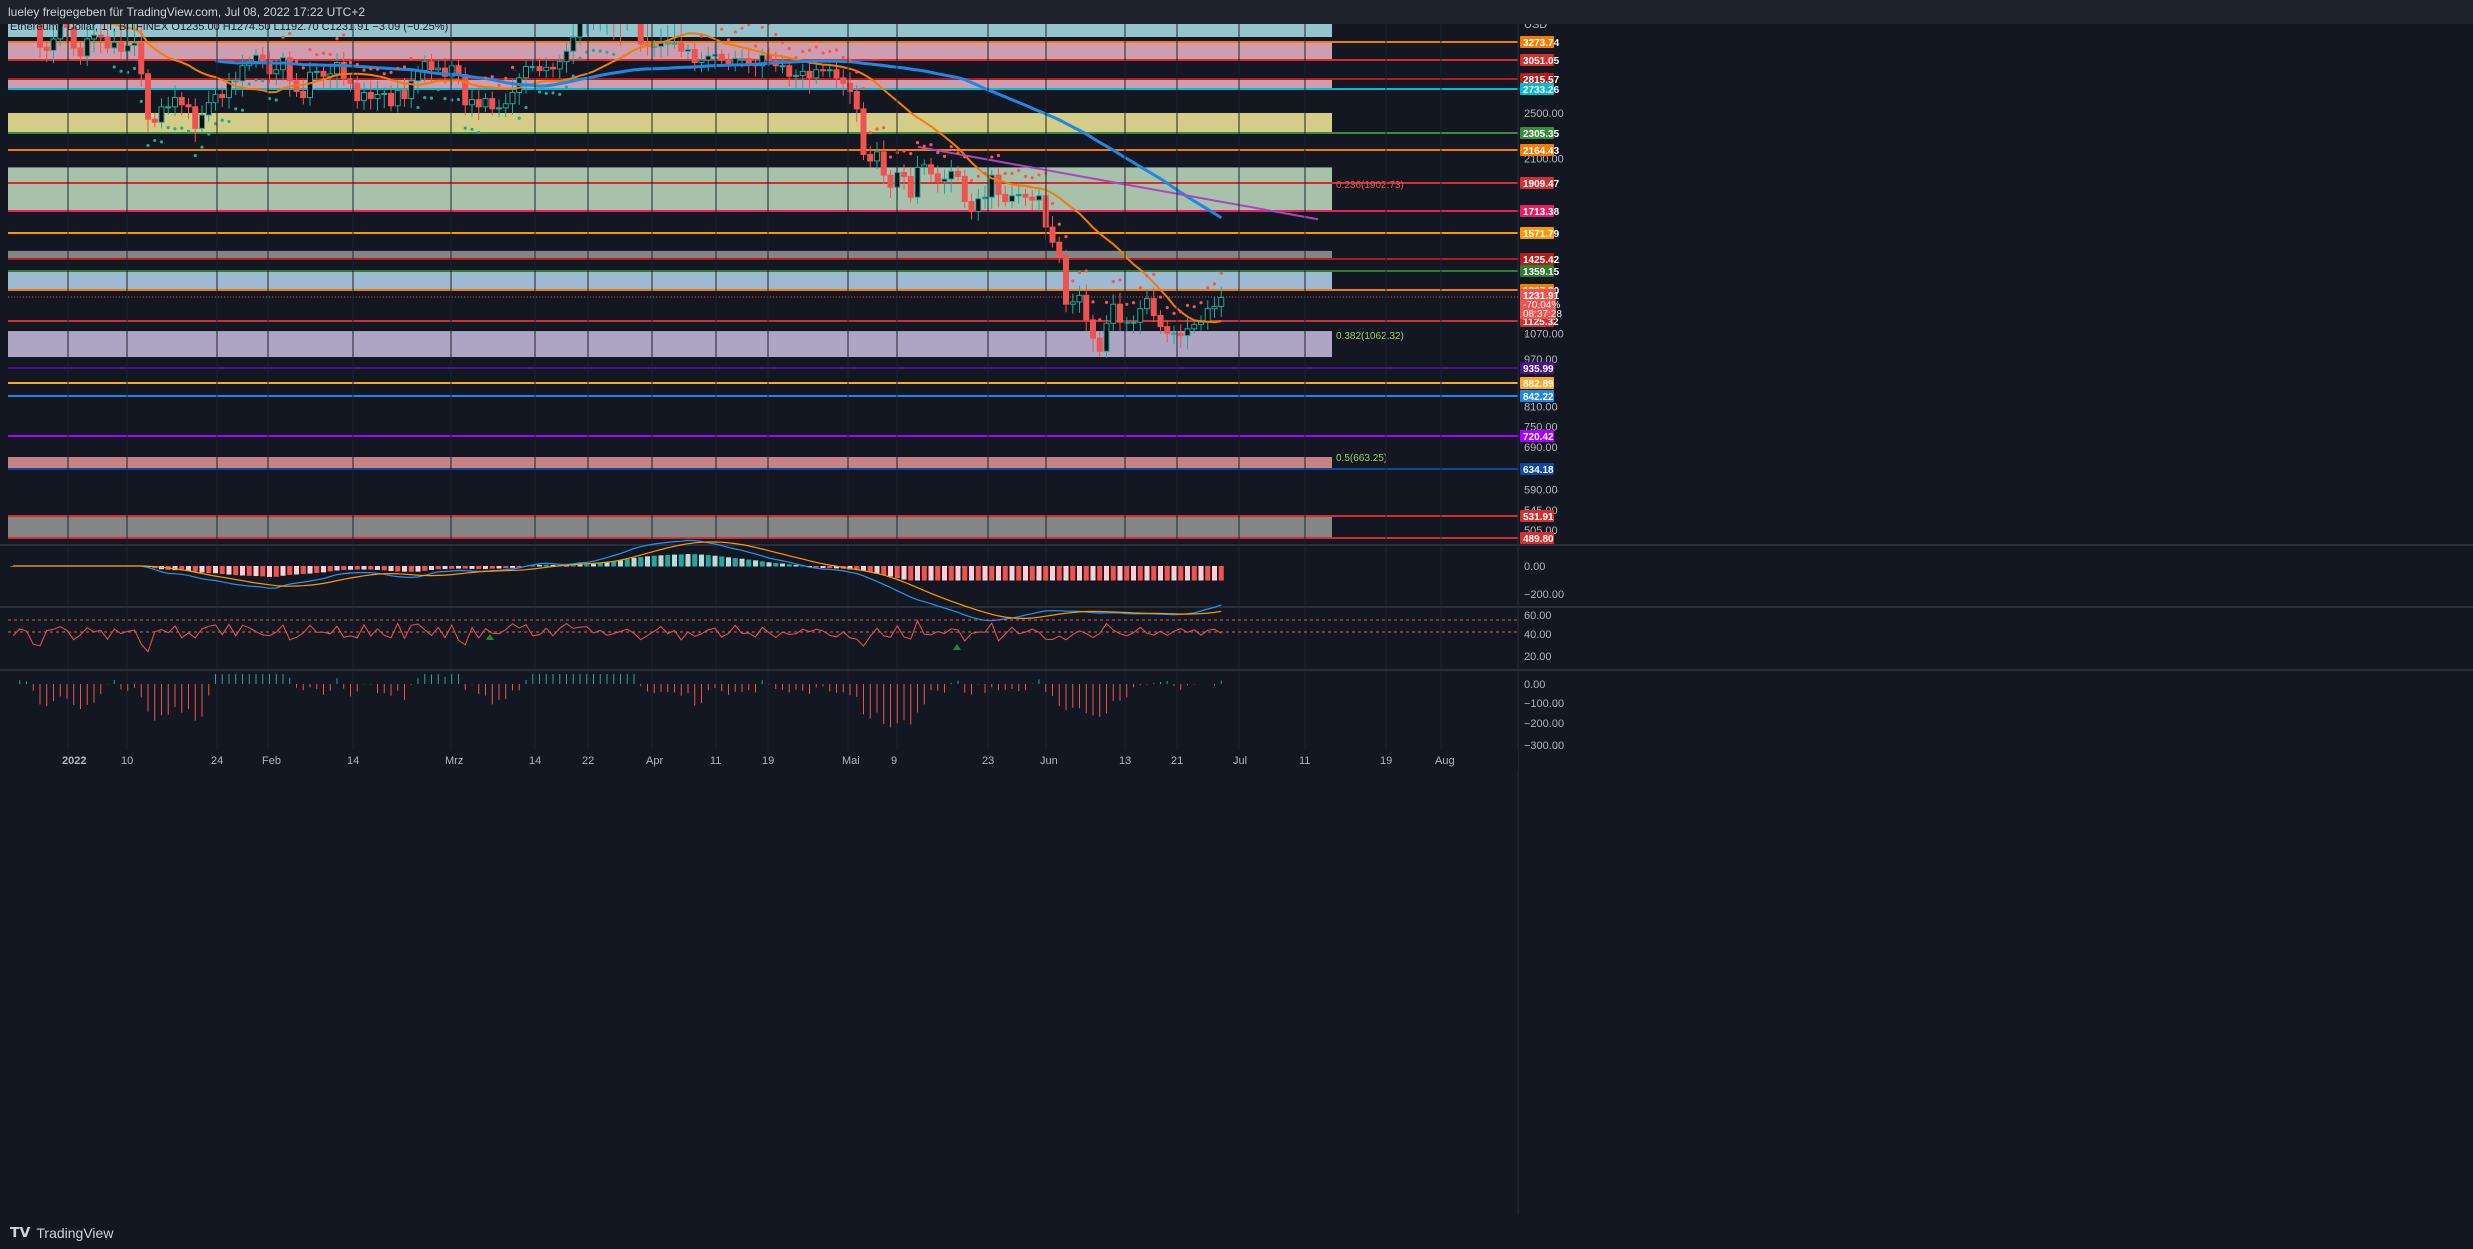  What do you see at coordinates (1538, 397) in the screenshot?
I see `level-badge-label: 842.22` at bounding box center [1538, 397].